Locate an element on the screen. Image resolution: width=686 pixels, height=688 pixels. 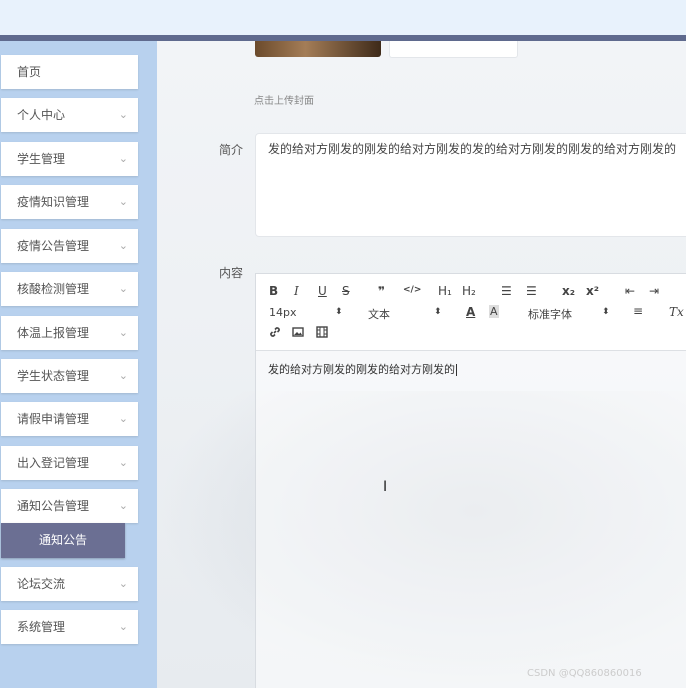
summary-textarea: 发的给对方刚发的刚发的给对方刚发的发的给对方刚发的刚发的给对方刚发的 is located at coordinates (470, 185).